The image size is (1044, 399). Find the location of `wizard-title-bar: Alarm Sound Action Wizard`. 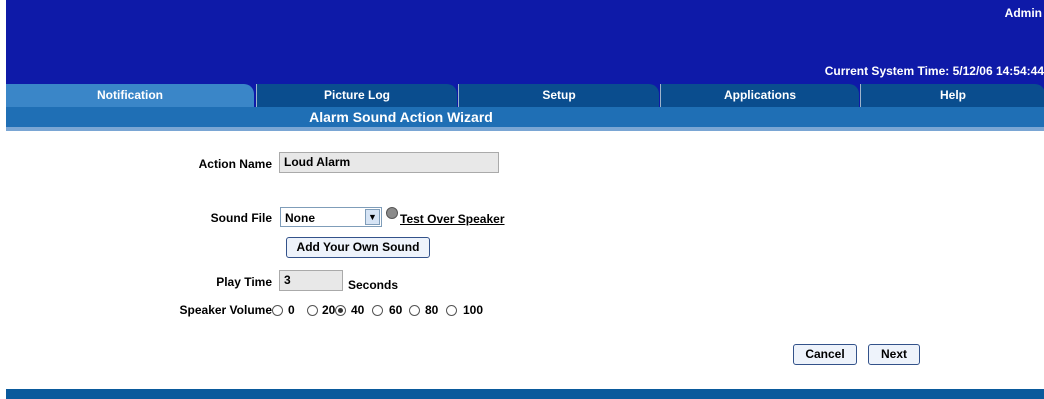

wizard-title-bar: Alarm Sound Action Wizard is located at coordinates (525, 117).